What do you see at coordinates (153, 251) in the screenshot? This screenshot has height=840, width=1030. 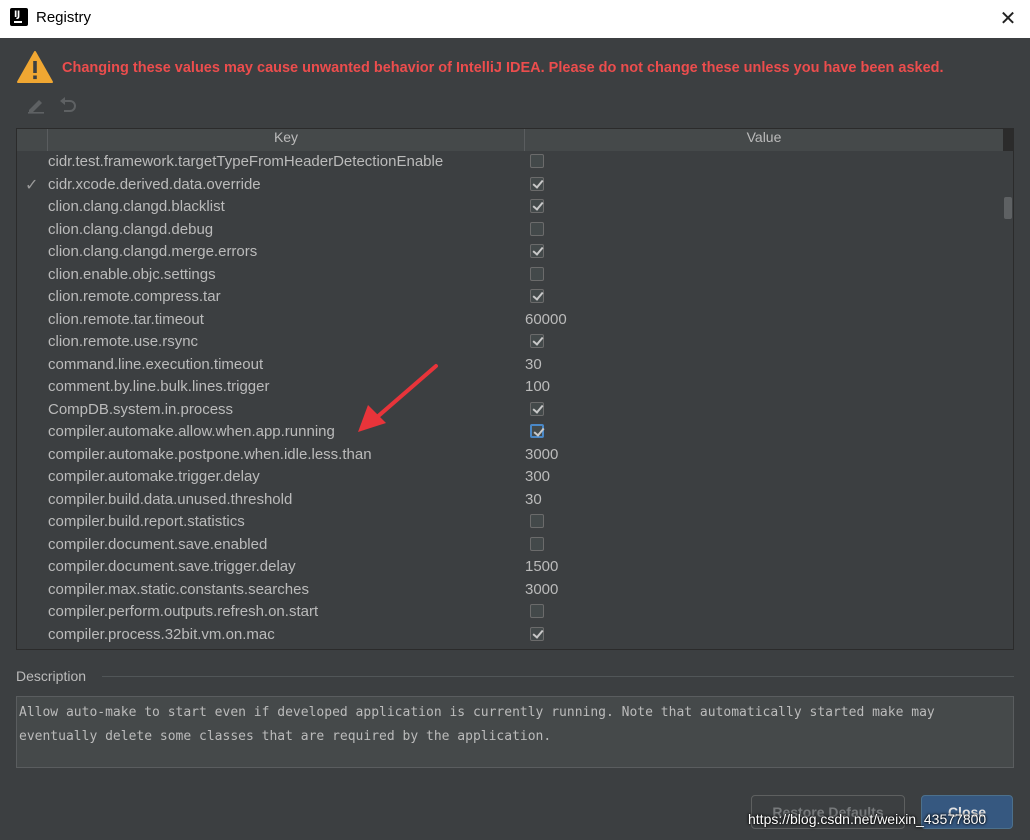 I see `row-key: clion.clang.clangd.merge.errors` at bounding box center [153, 251].